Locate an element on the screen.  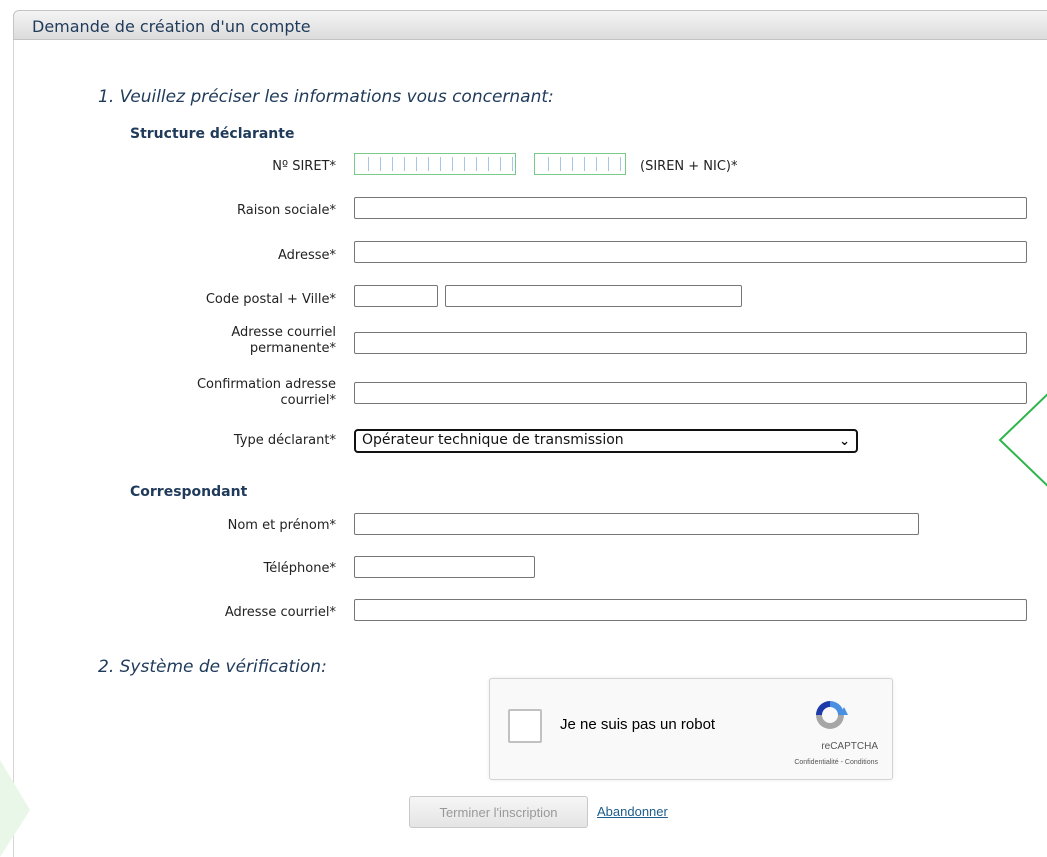
adresse-input is located at coordinates (690, 252).